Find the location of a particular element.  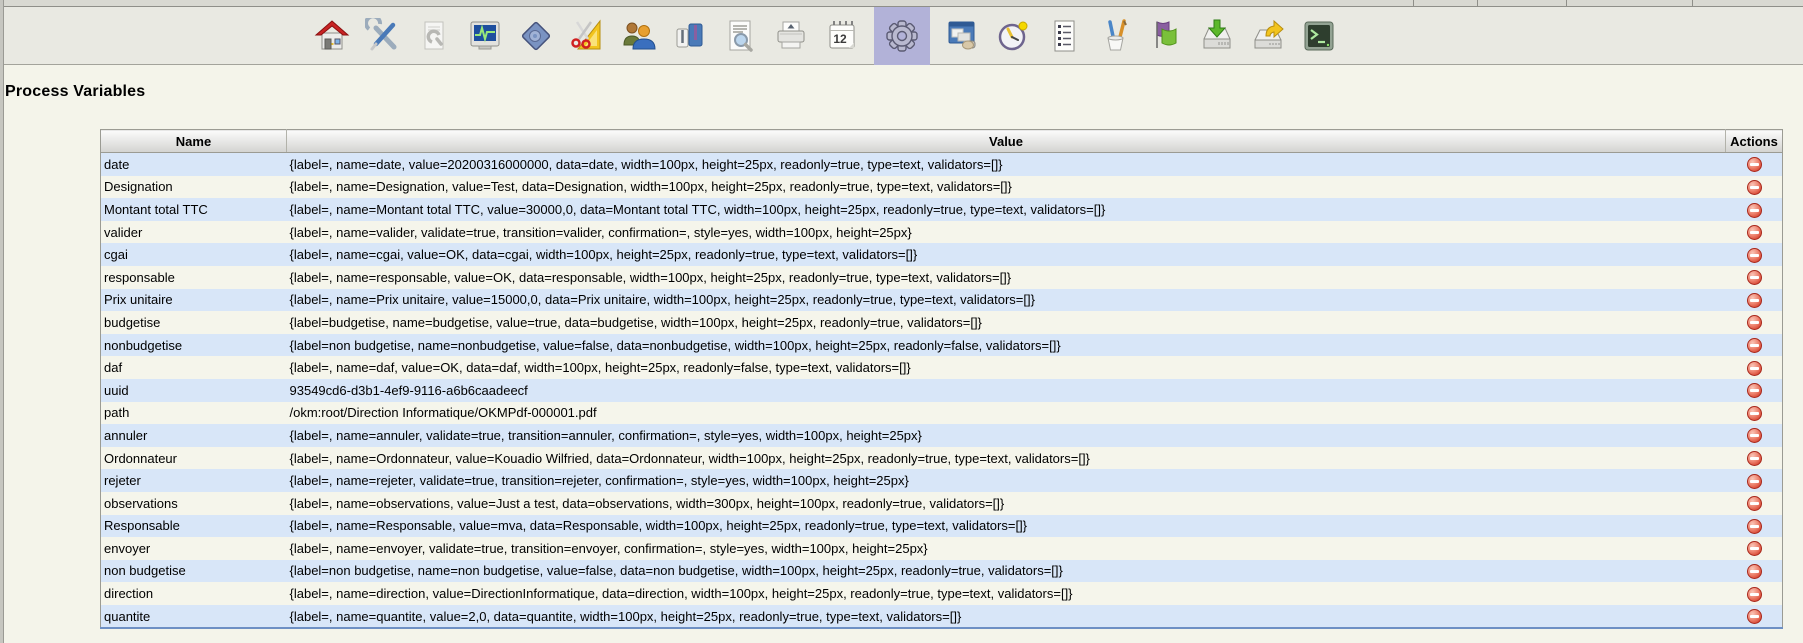

toolbar-configuration-button is located at coordinates (383, 36).